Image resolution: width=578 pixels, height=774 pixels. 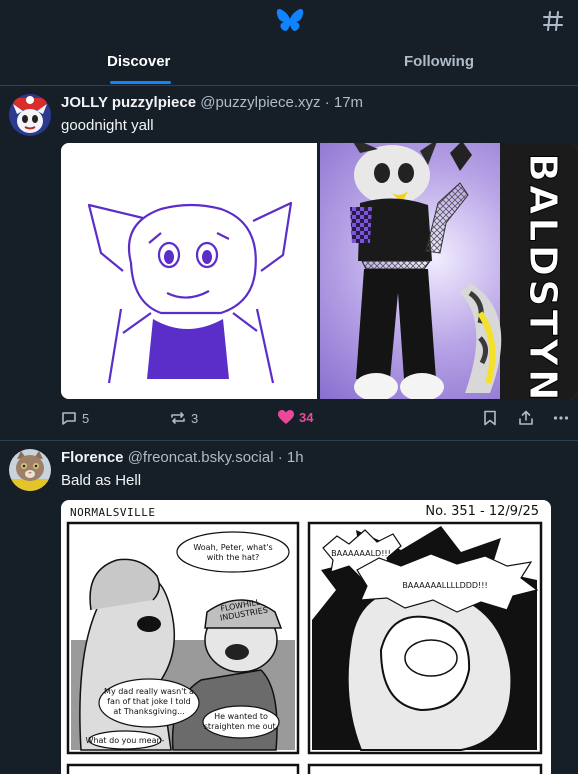 I want to click on image-side-text: BALDSTYN, so click(x=543, y=276).